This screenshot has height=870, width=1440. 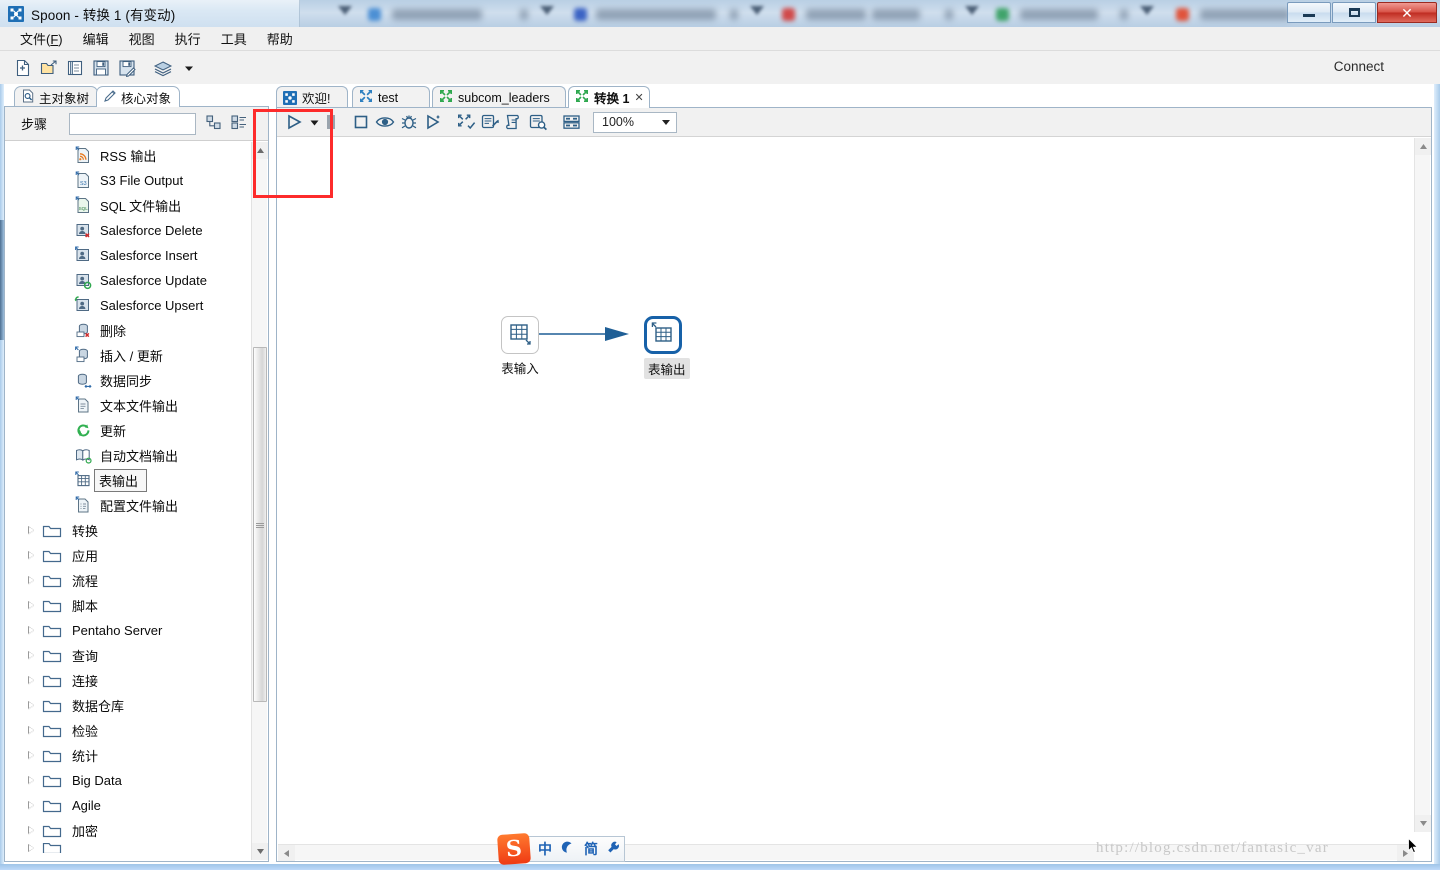 I want to click on sidebar-tab-main-tree: 主对象树, so click(x=56, y=96).